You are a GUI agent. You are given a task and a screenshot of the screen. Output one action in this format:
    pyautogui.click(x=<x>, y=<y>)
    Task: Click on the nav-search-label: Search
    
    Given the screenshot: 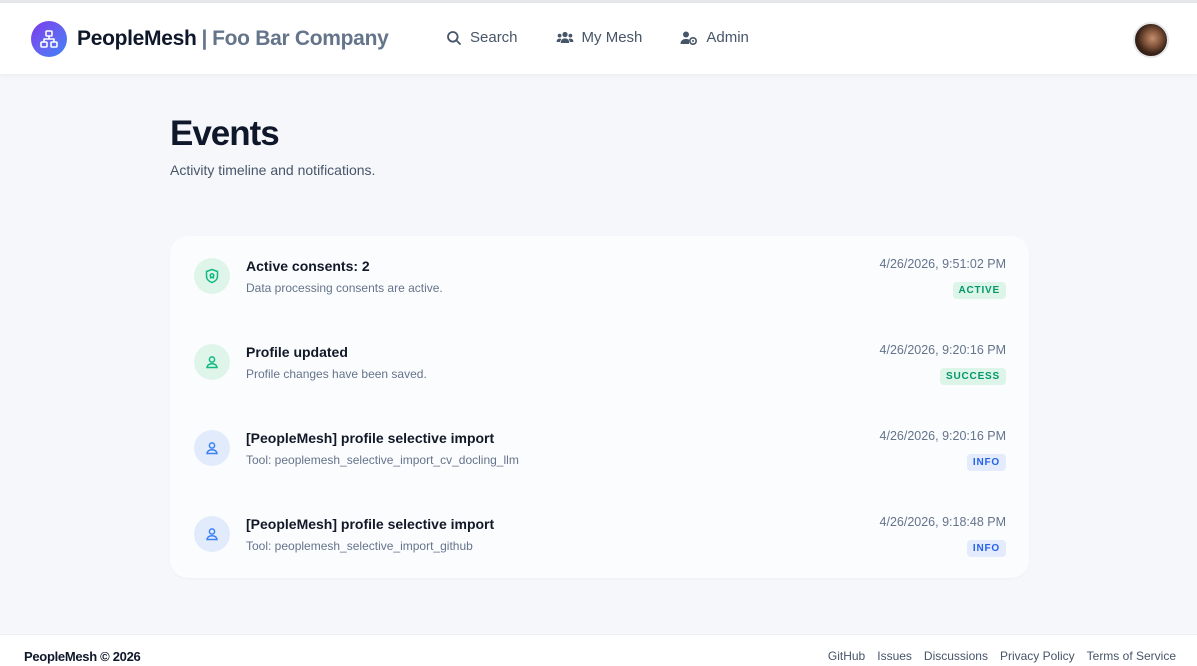 What is the action you would take?
    pyautogui.click(x=494, y=37)
    